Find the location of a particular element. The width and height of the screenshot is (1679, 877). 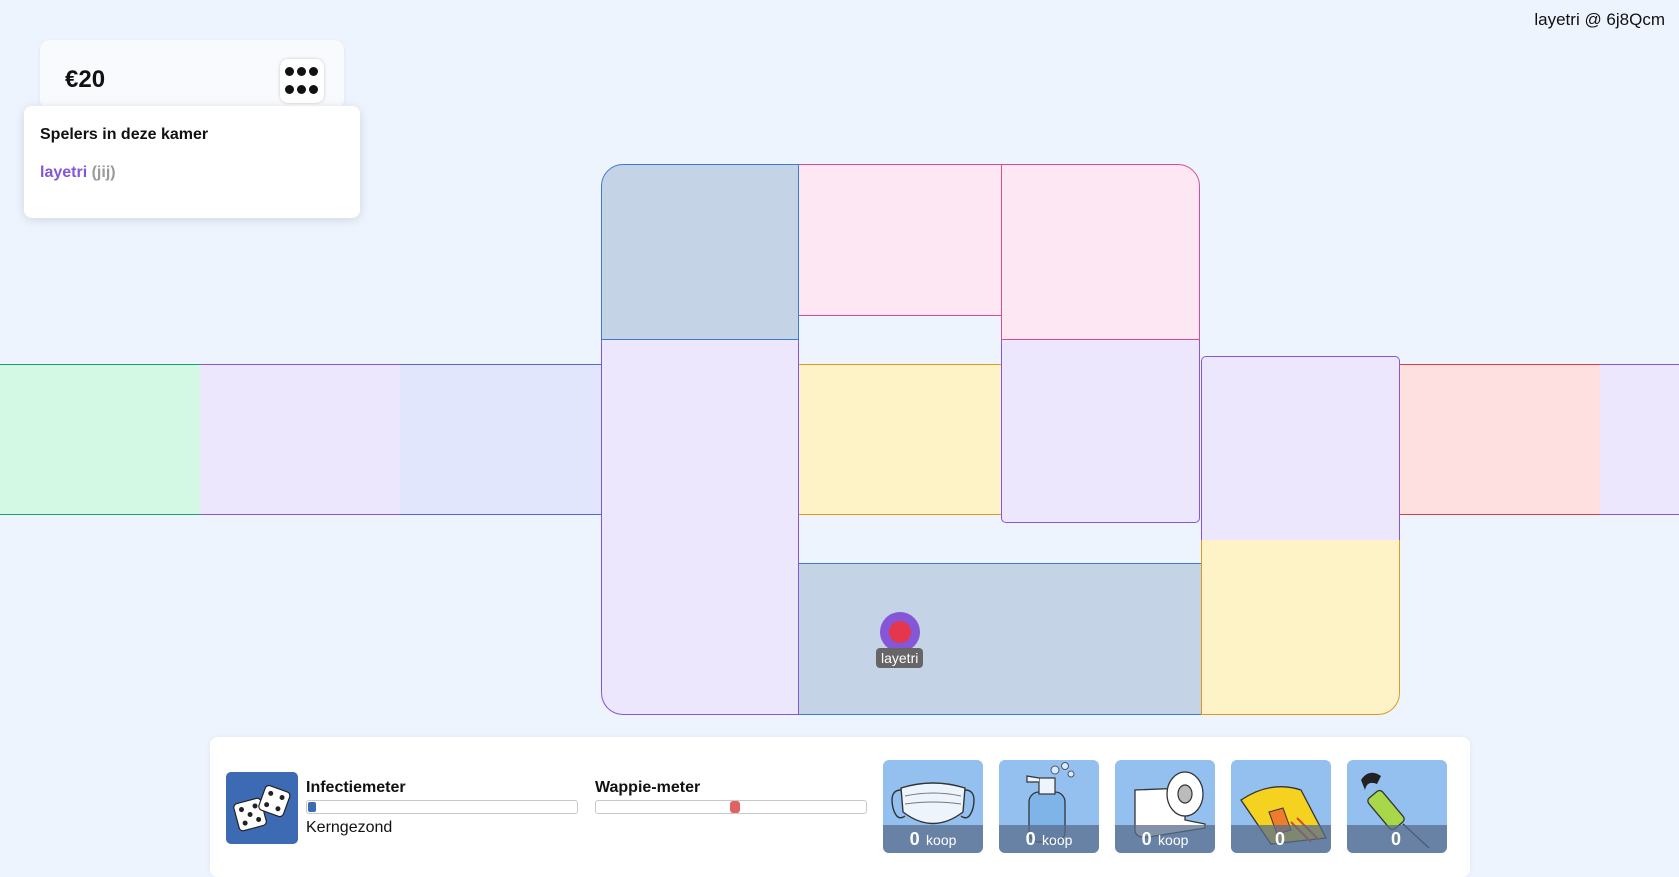

virus-icon is located at coordinates (900, 632).